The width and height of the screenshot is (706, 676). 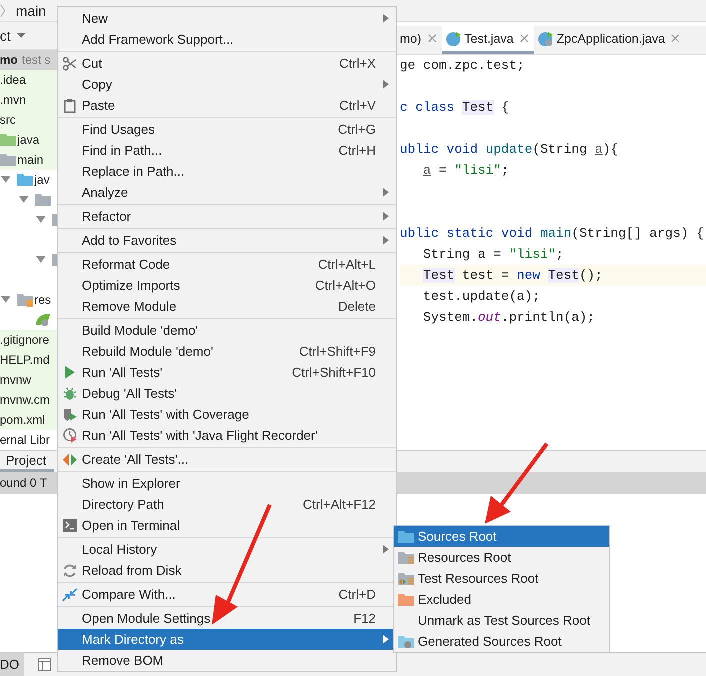 I want to click on menu-item: Cut Ctrl+X, so click(x=227, y=63).